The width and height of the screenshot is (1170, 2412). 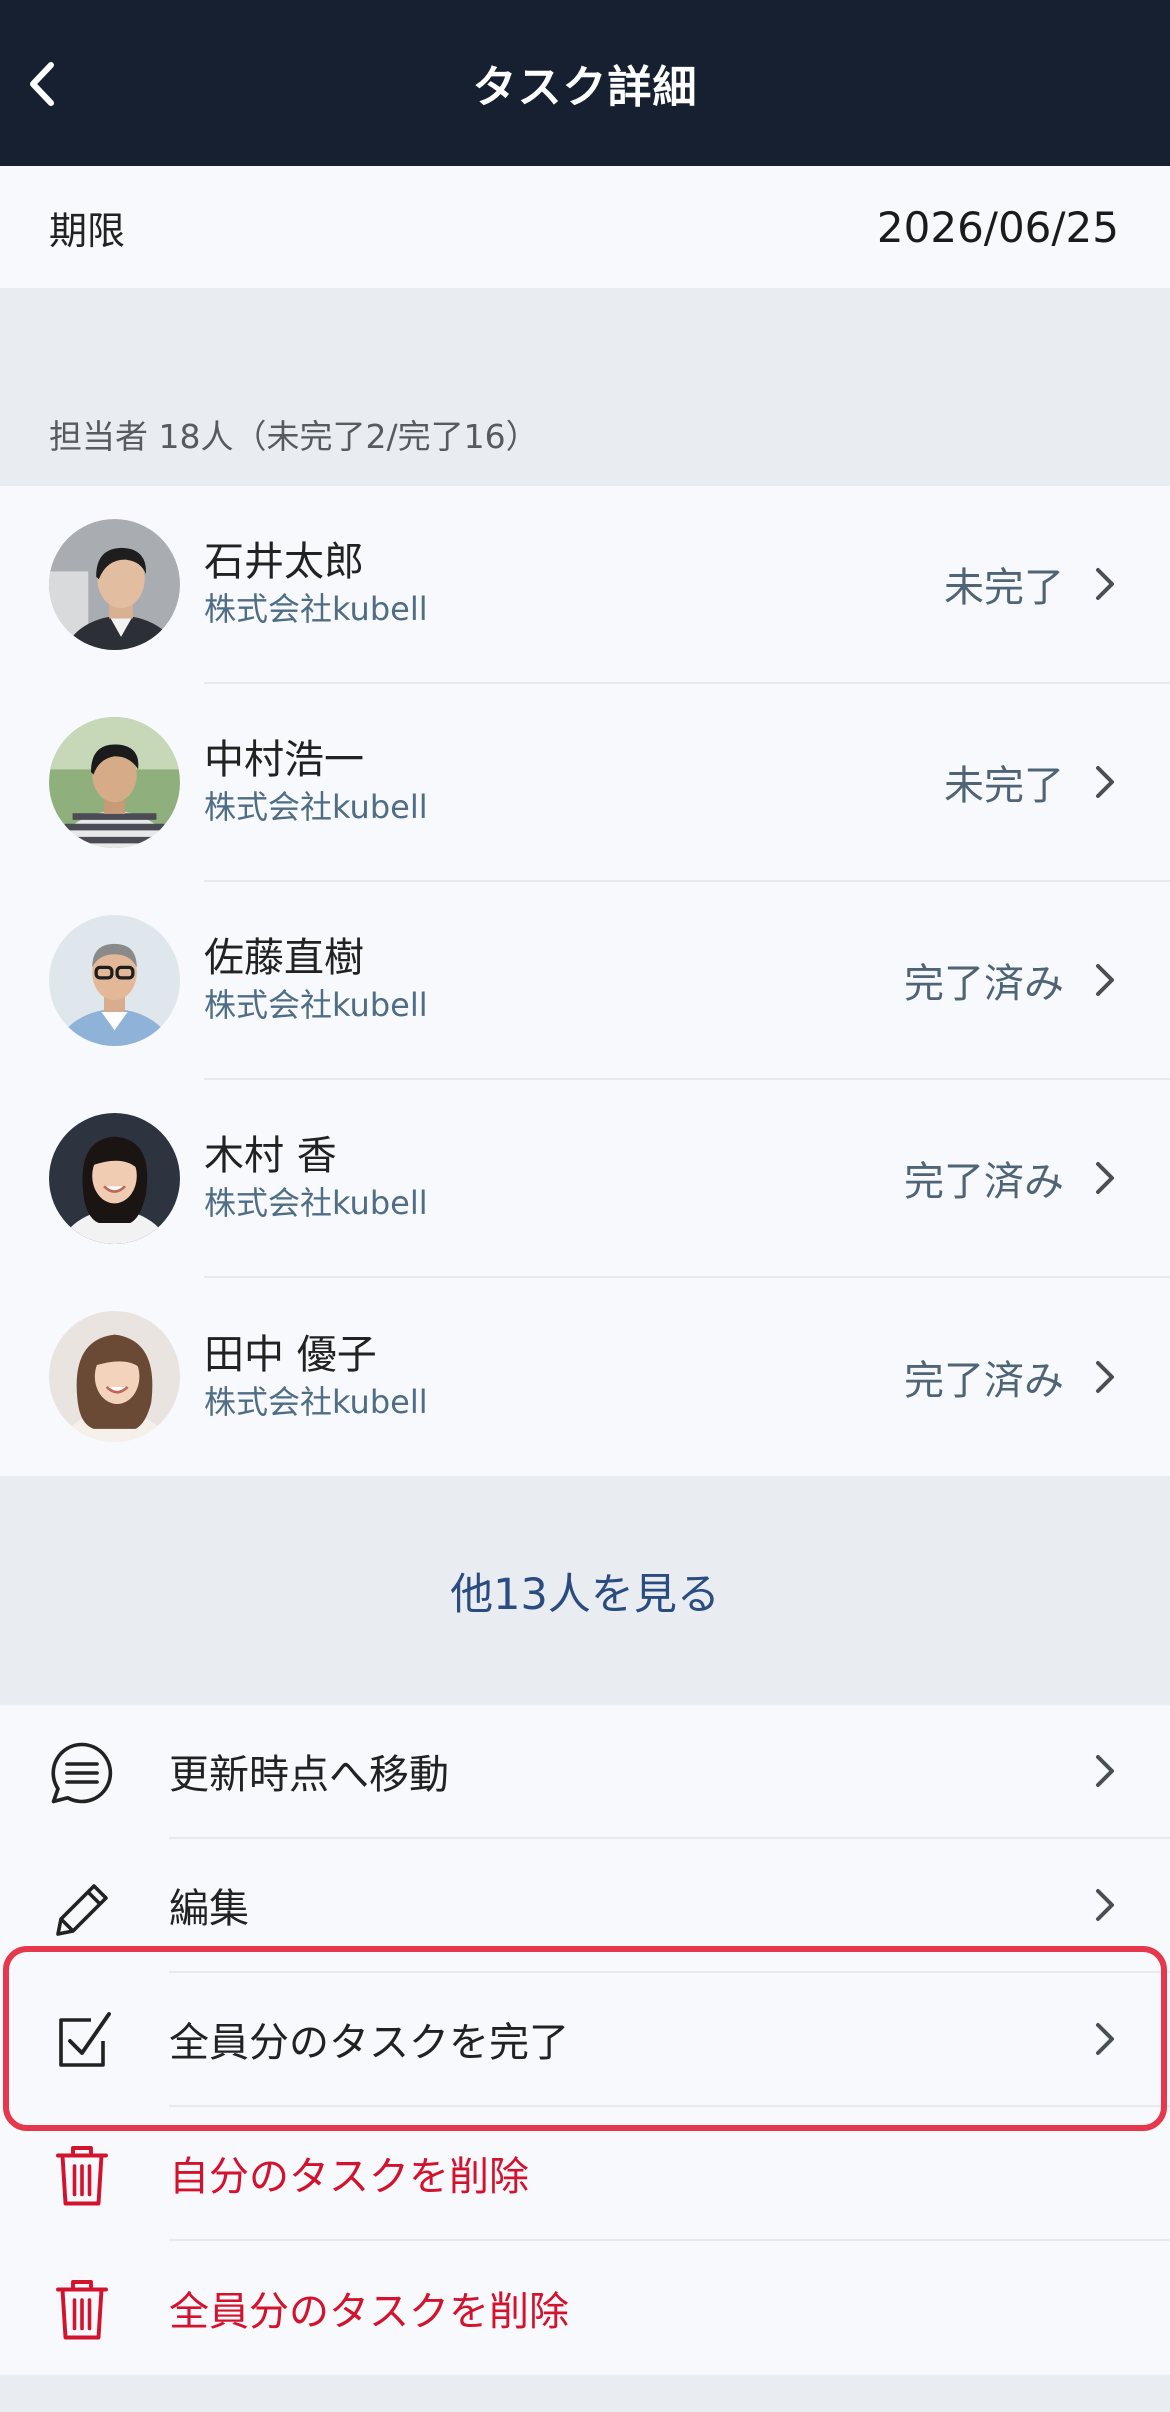 I want to click on action-label: 自分のタスクを削除, so click(x=349, y=2177).